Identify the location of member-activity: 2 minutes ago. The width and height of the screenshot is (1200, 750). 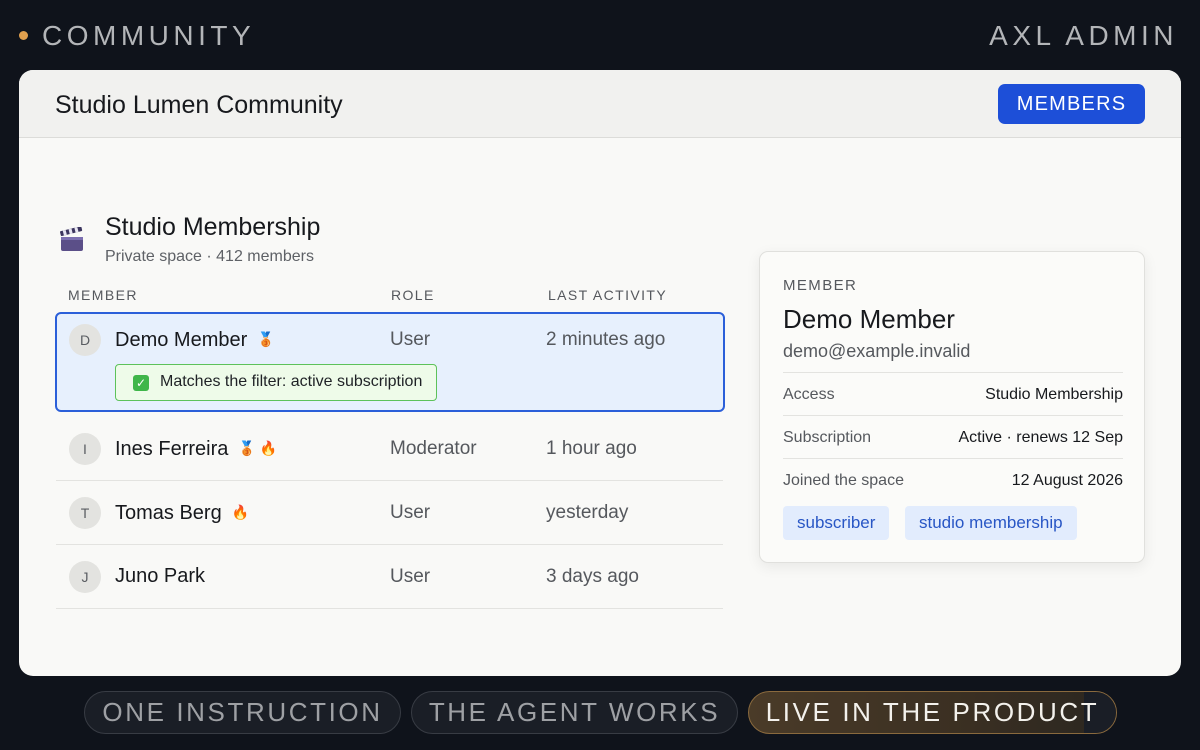
(606, 339).